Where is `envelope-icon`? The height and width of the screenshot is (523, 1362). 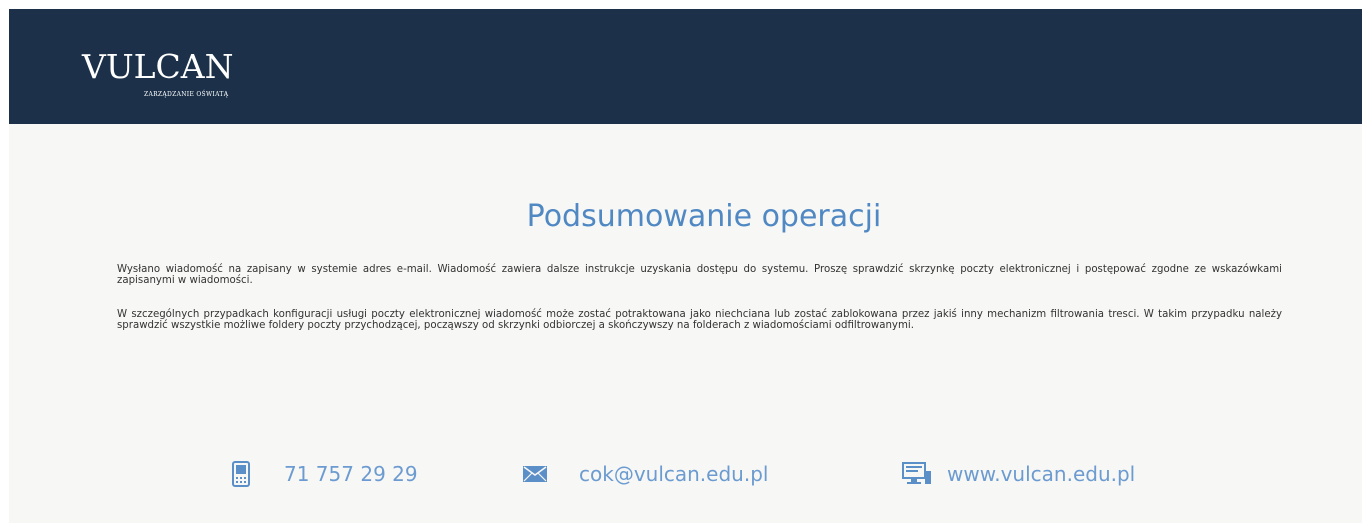
envelope-icon is located at coordinates (535, 474).